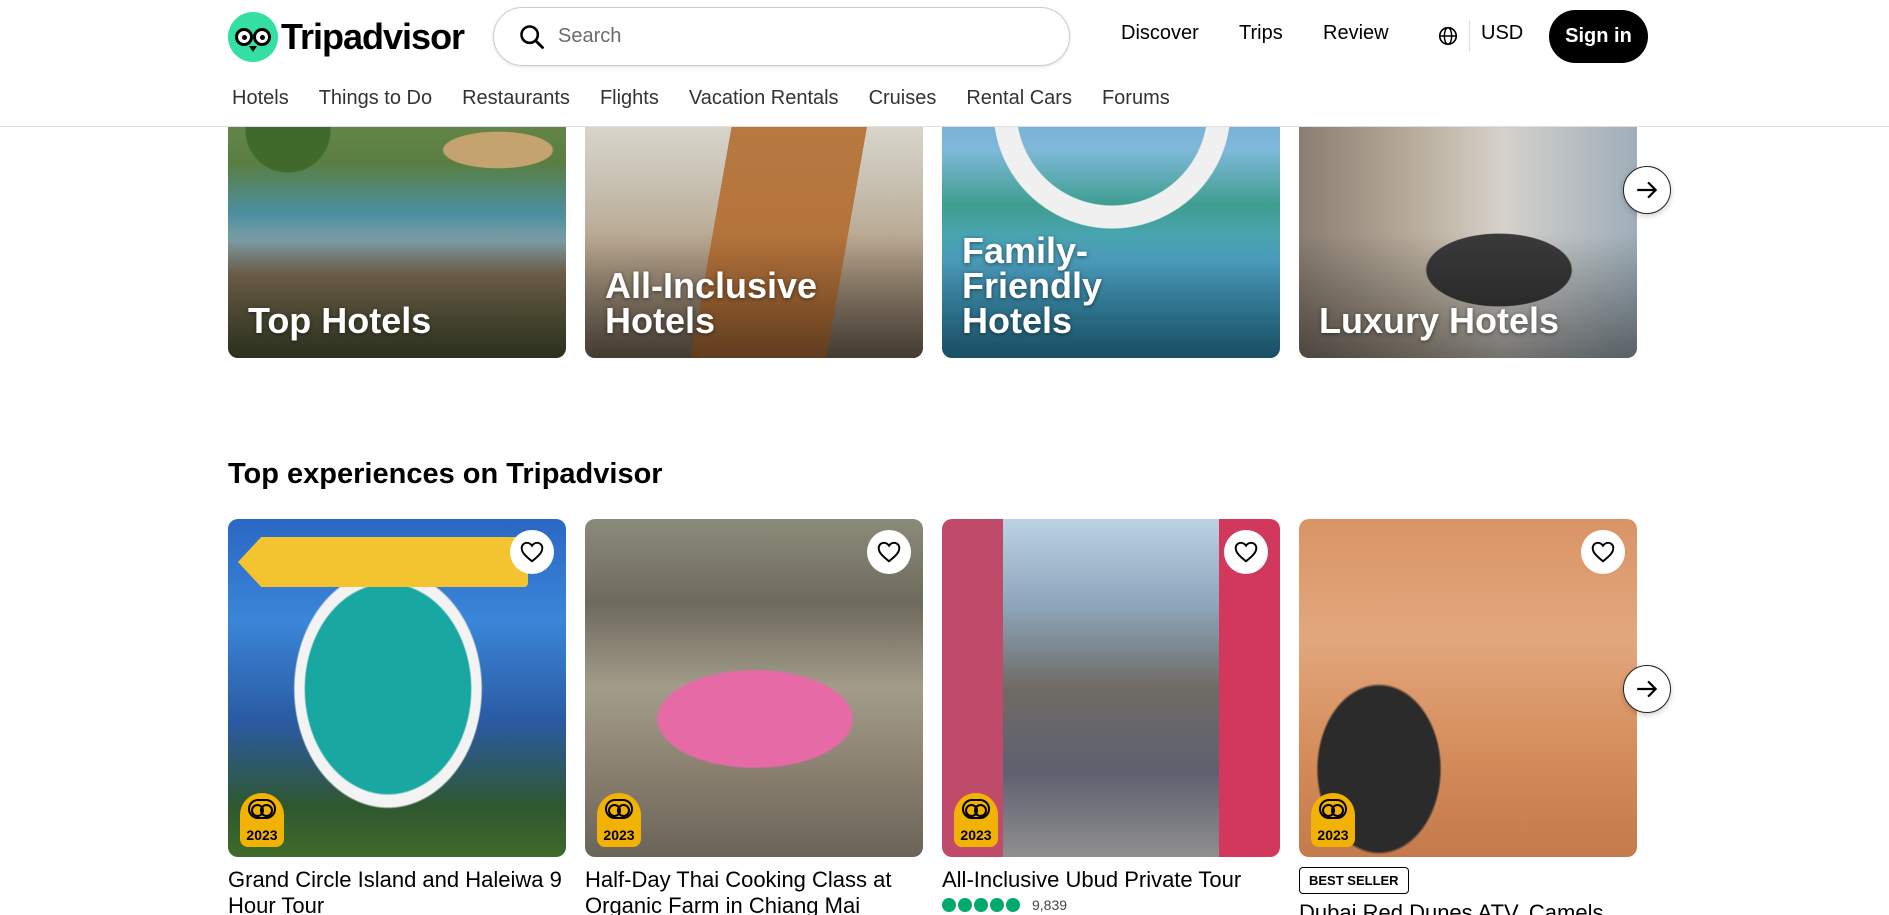 This screenshot has width=1889, height=915. Describe the element at coordinates (798, 36) in the screenshot. I see `search-input` at that location.